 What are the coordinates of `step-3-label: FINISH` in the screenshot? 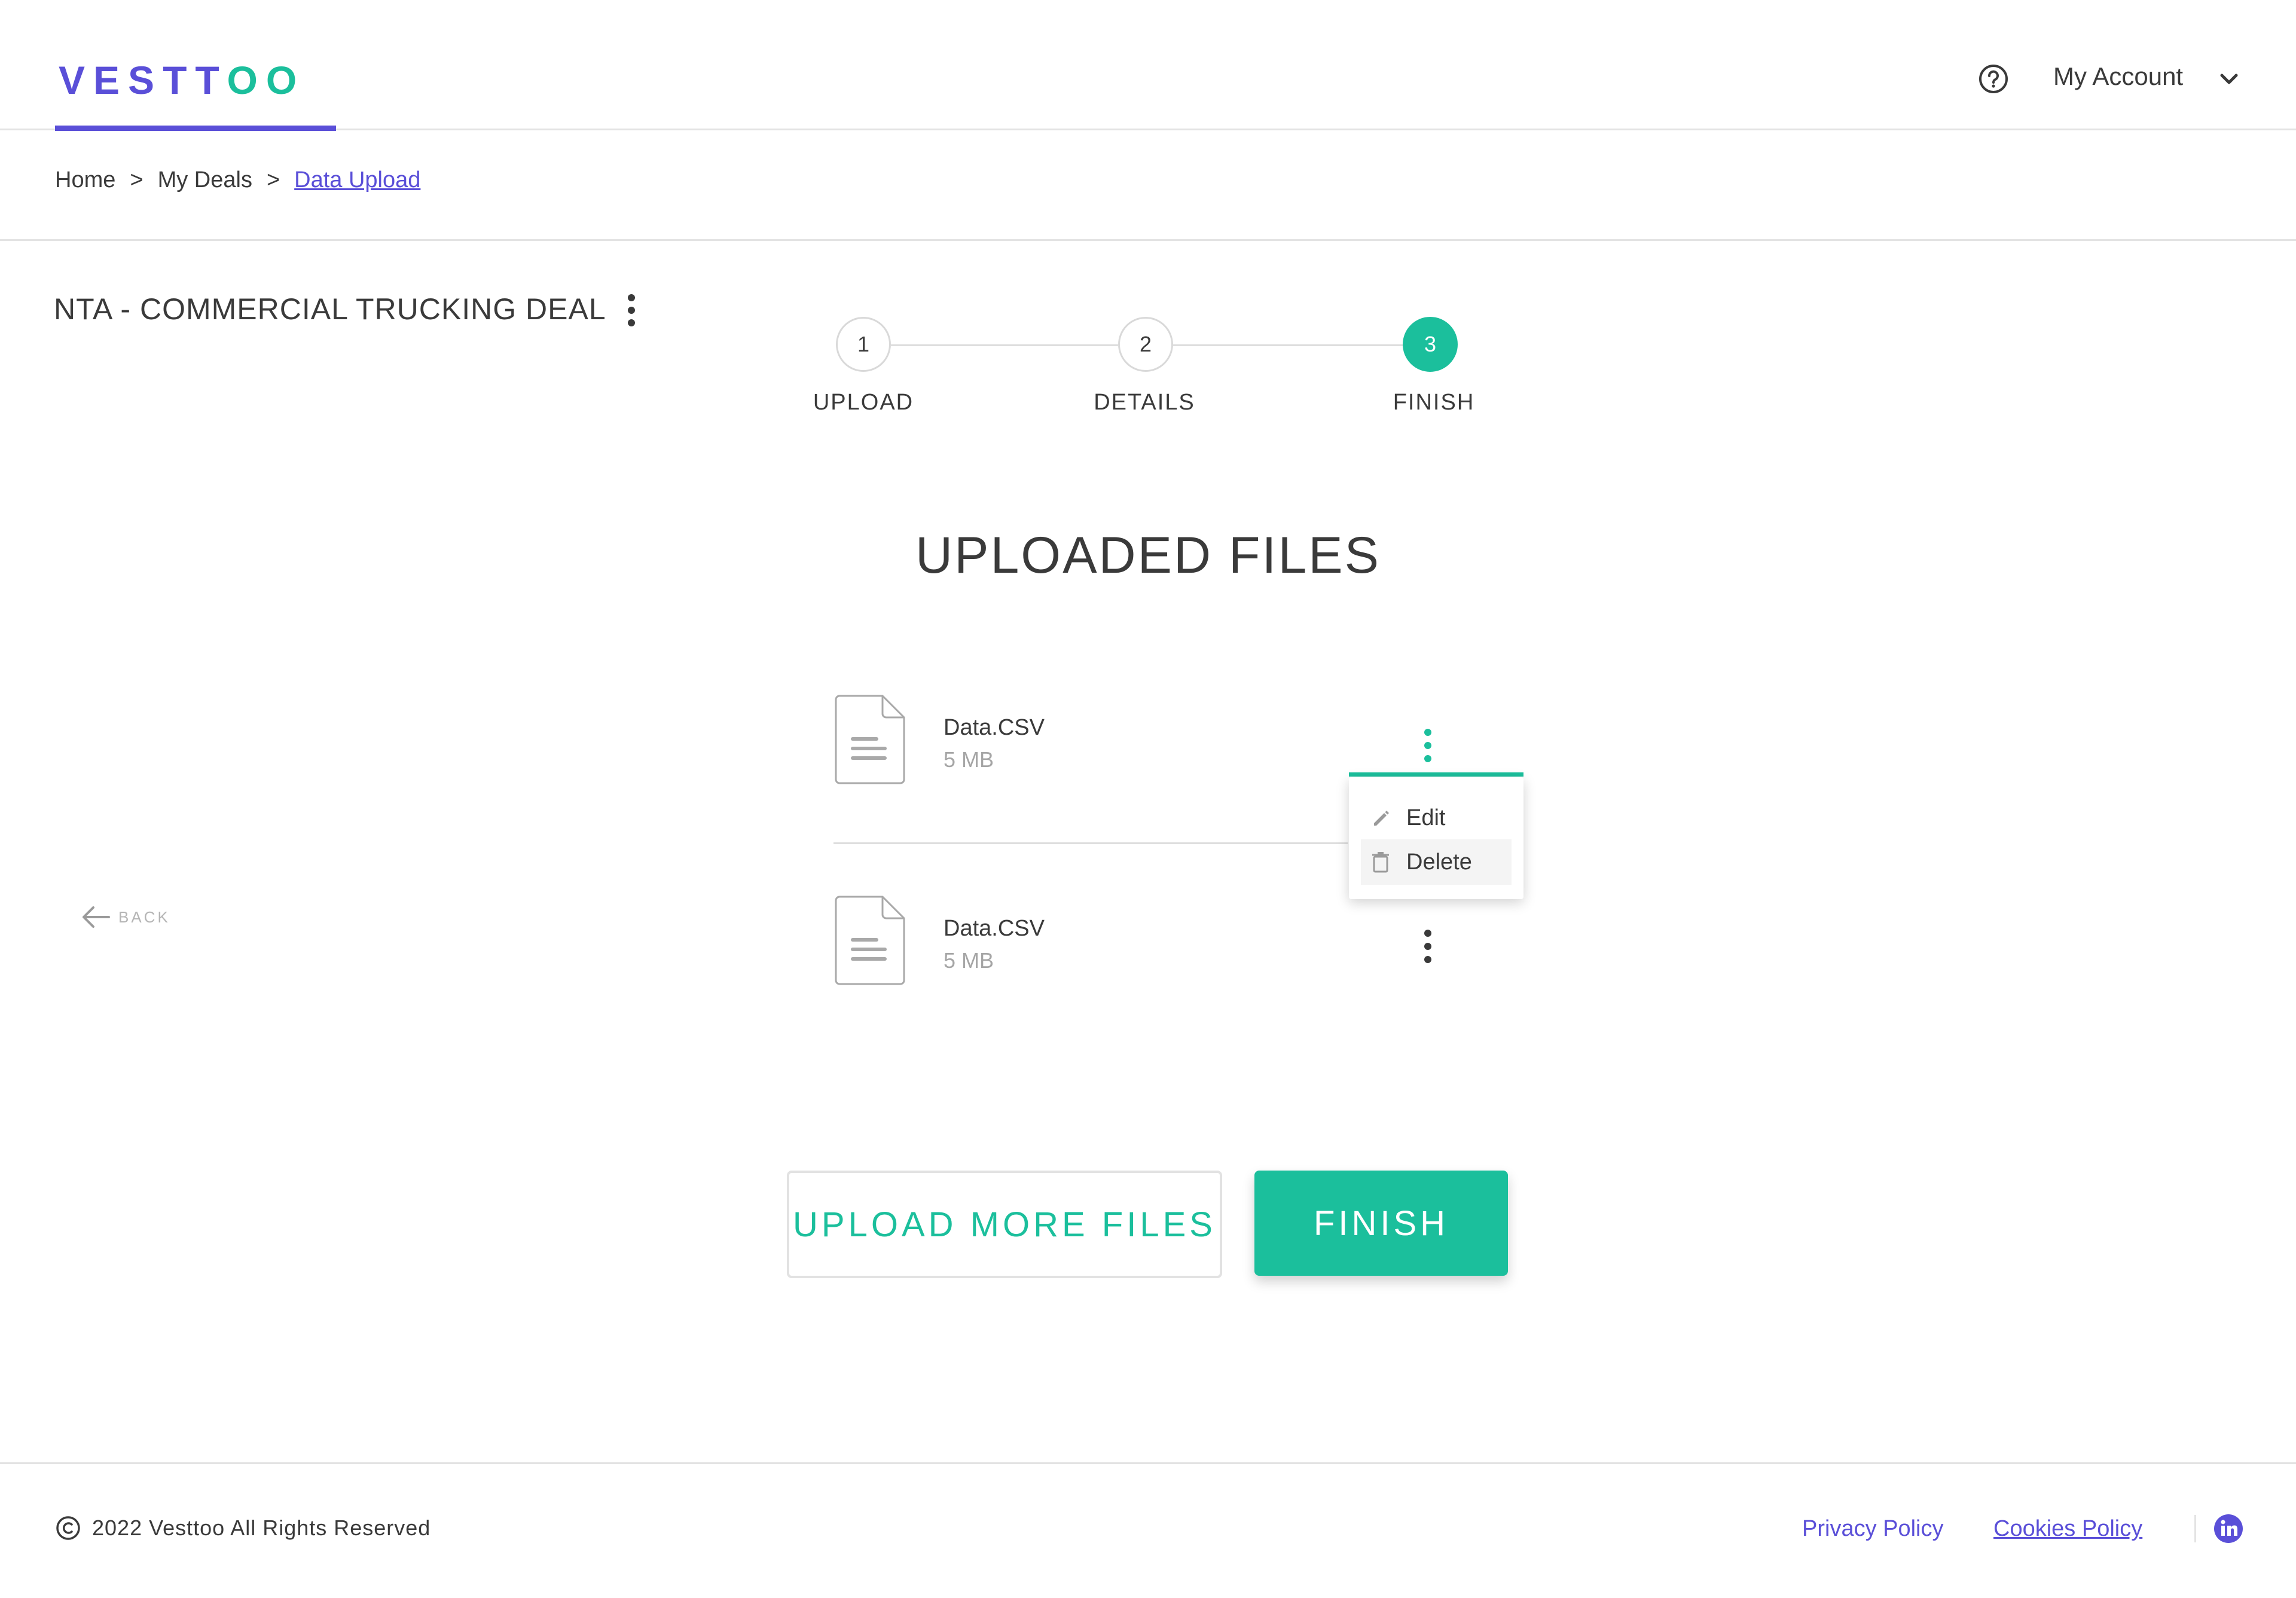 It's located at (1434, 403).